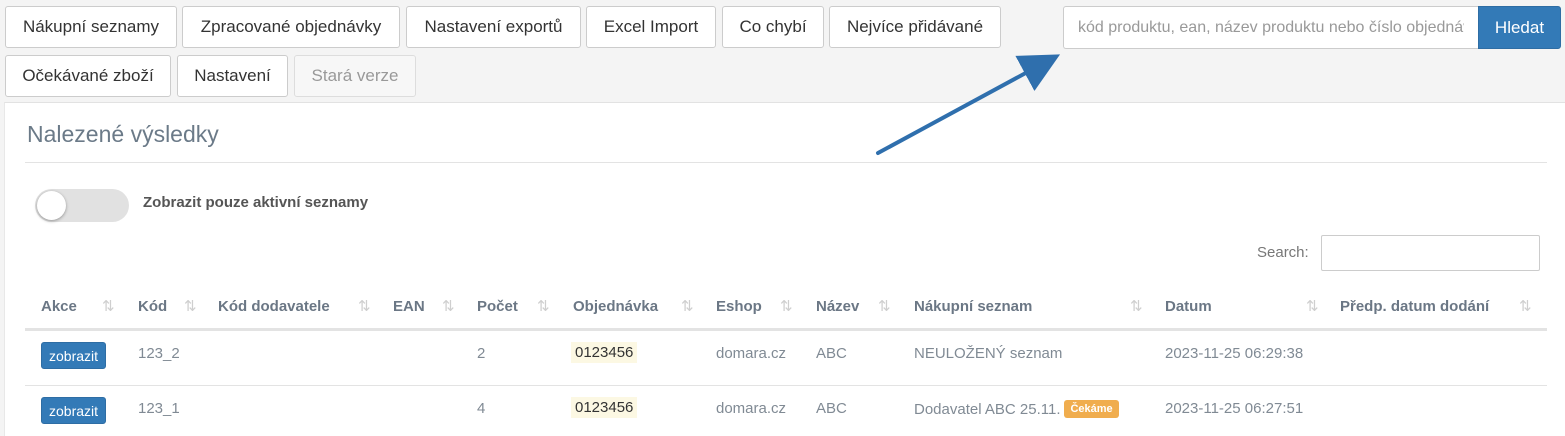  I want to click on cell-shopping-list: Dodavatel ABC 25.11. Čekáme, so click(1016, 409).